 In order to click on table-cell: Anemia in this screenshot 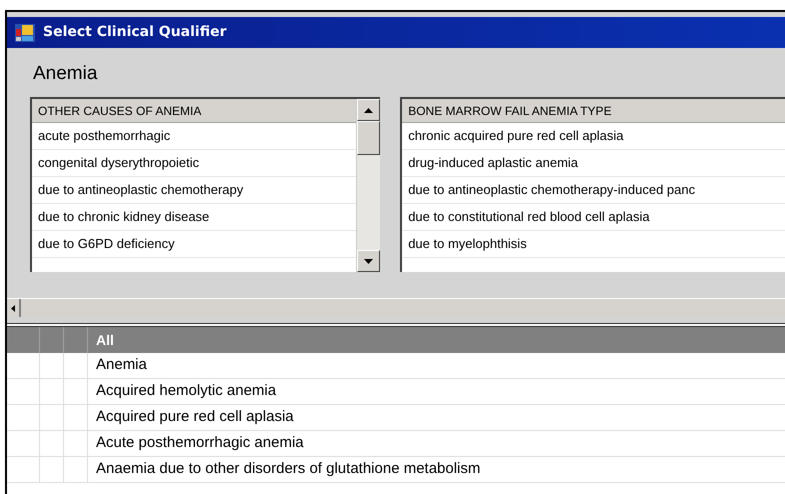, I will do `click(436, 365)`.